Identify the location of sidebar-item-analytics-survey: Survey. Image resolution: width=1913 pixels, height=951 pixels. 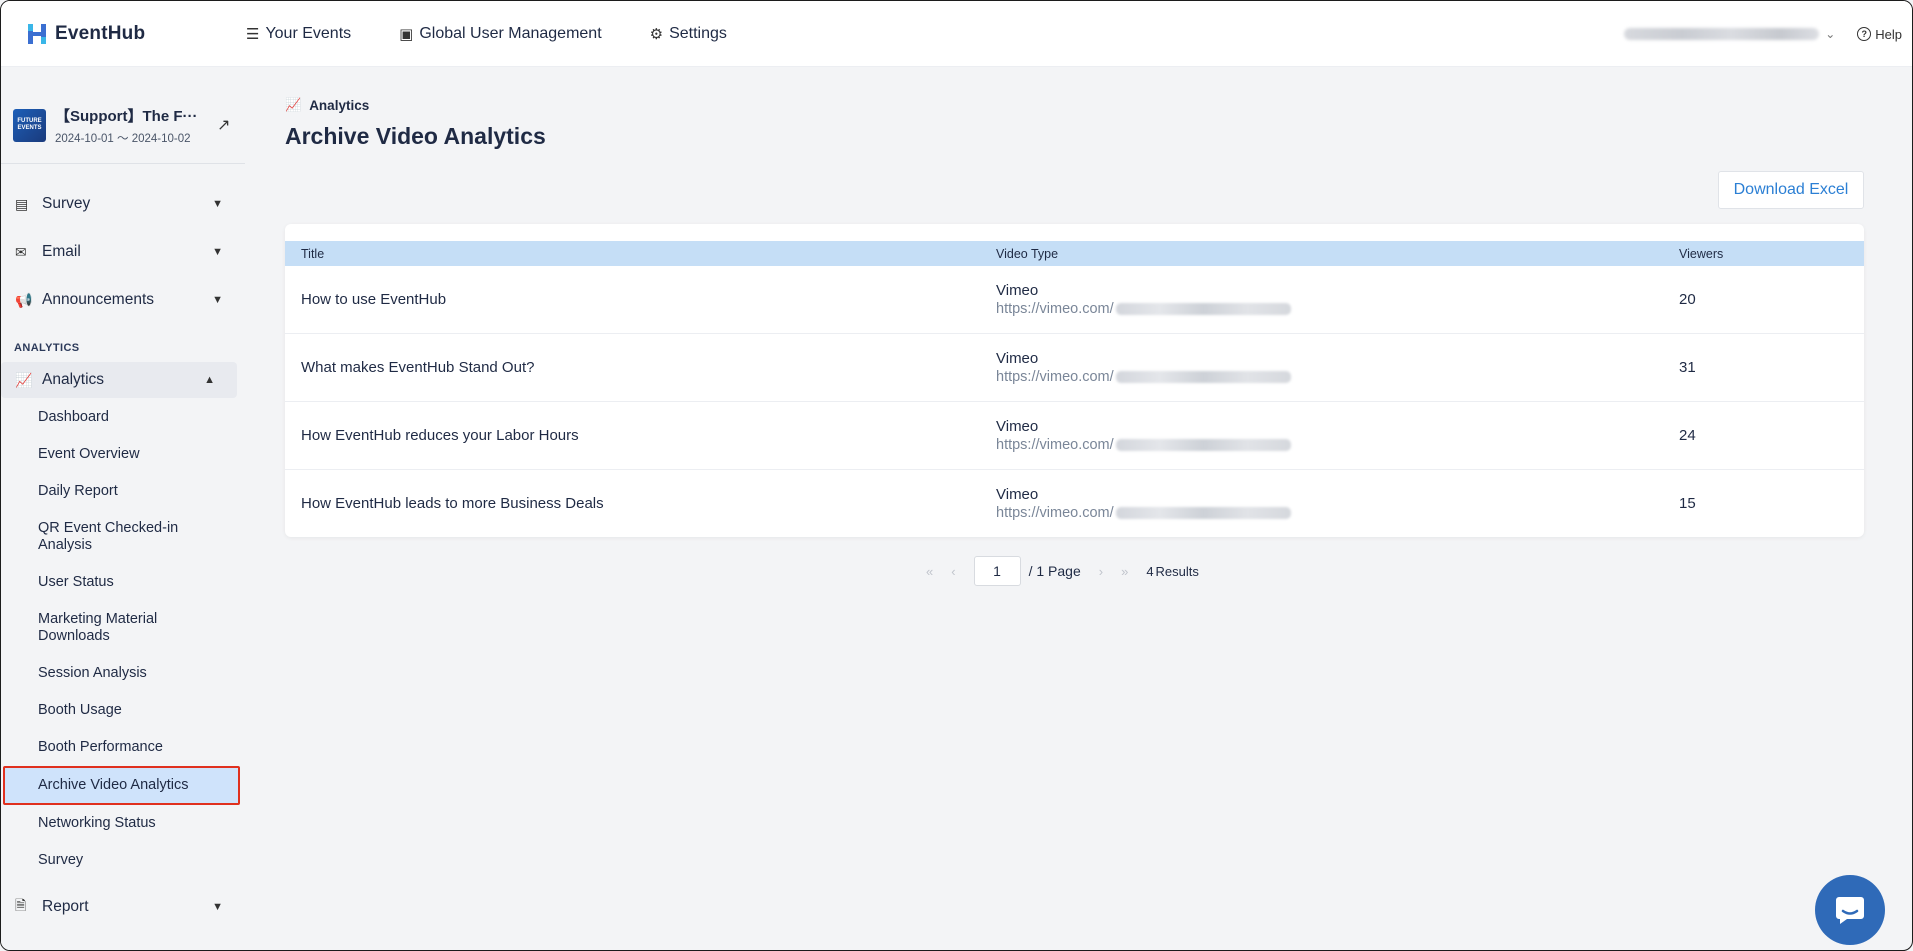
(123, 860).